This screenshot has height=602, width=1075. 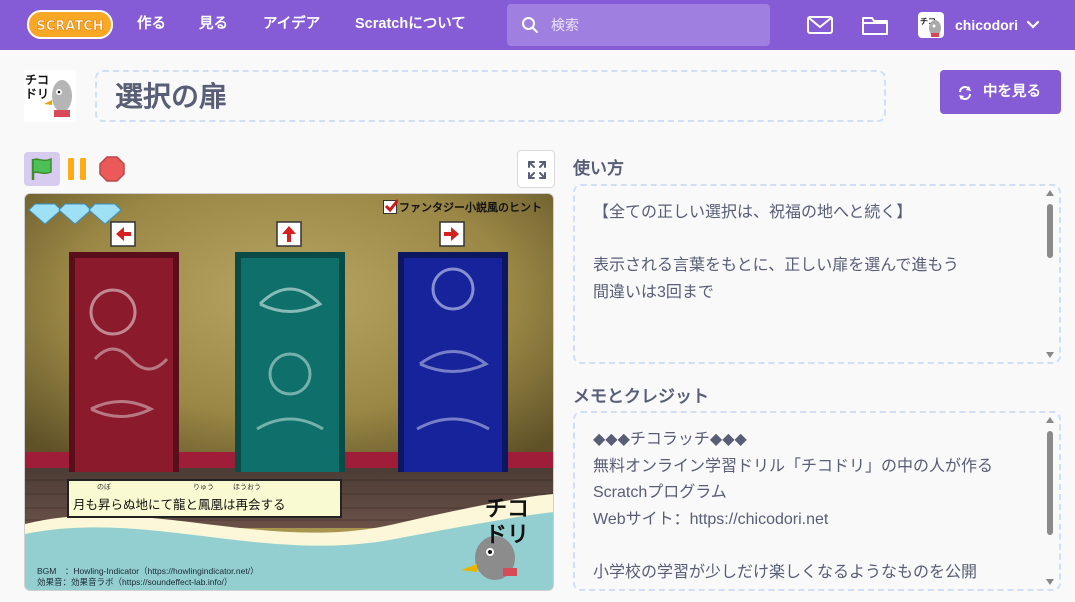 What do you see at coordinates (151, 25) in the screenshot?
I see `nav-create: 作る` at bounding box center [151, 25].